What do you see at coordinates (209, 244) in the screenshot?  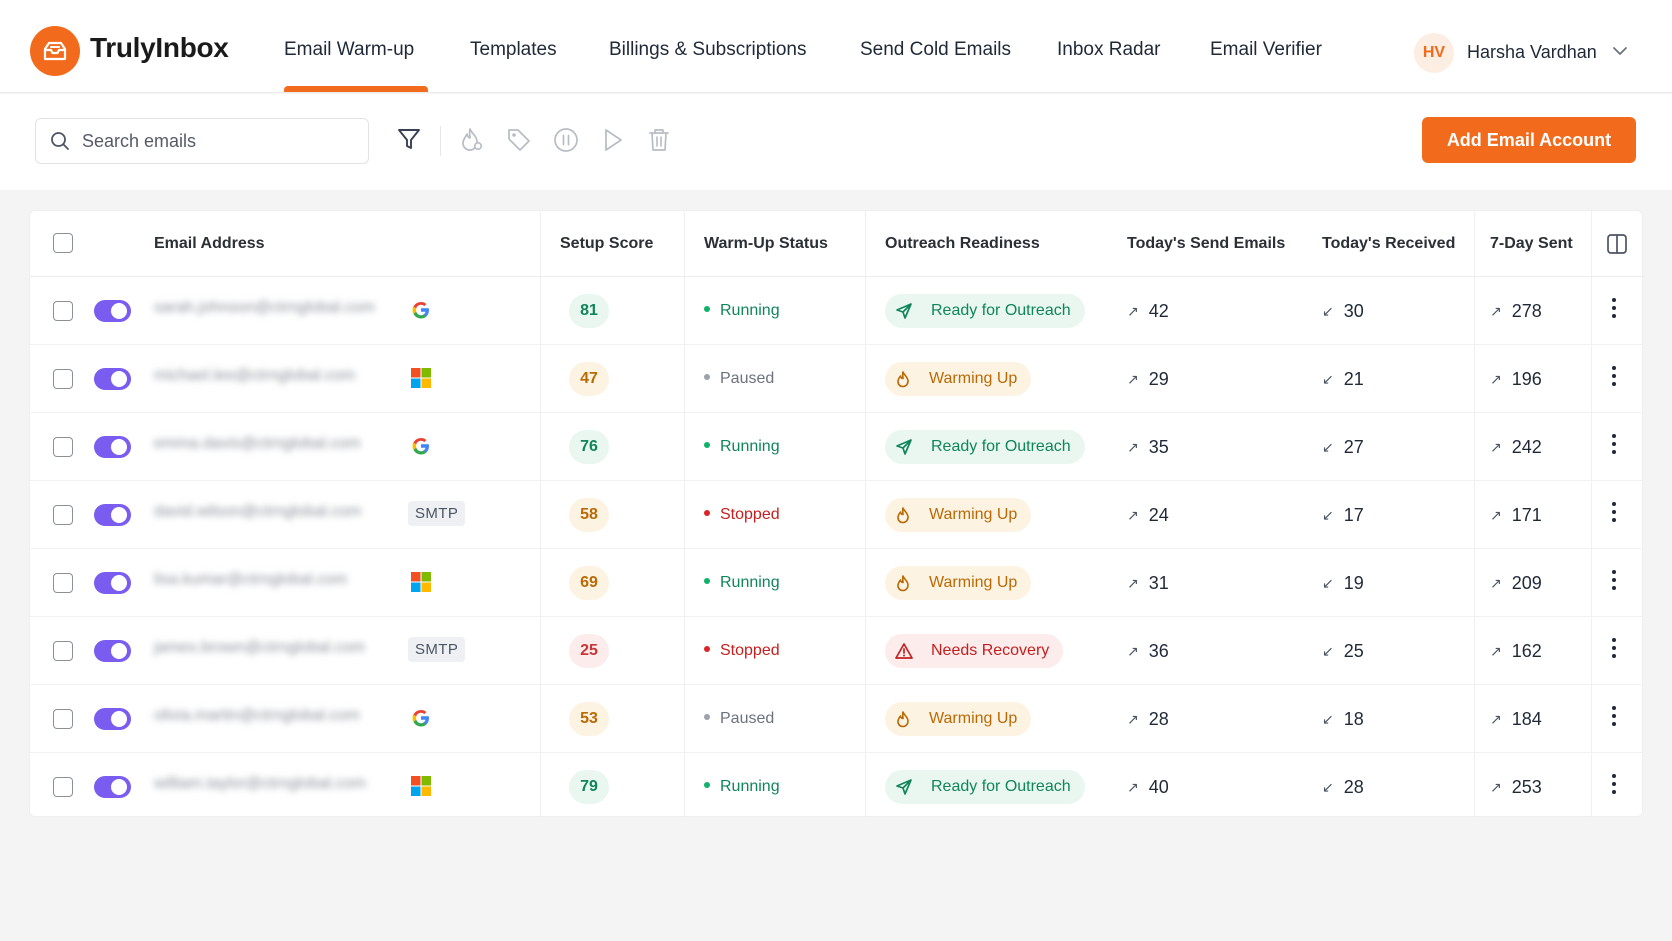 I see `column-header-email: Email Address` at bounding box center [209, 244].